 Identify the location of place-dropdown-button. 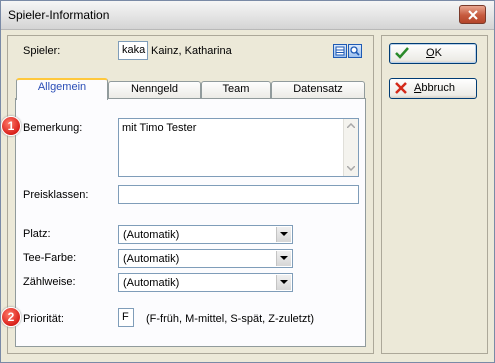
(283, 234).